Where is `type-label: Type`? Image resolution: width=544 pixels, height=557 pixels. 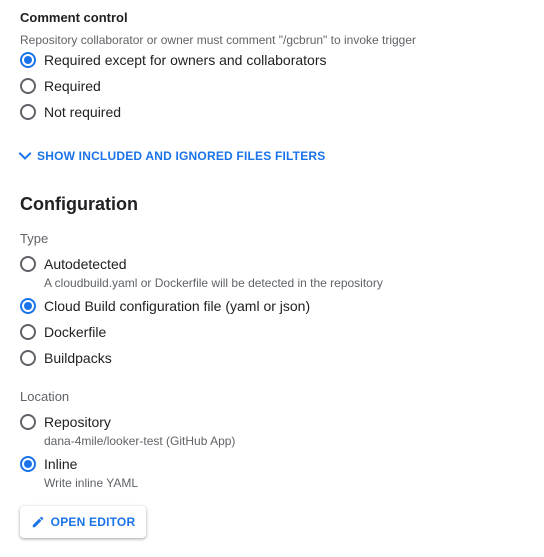
type-label: Type is located at coordinates (34, 238).